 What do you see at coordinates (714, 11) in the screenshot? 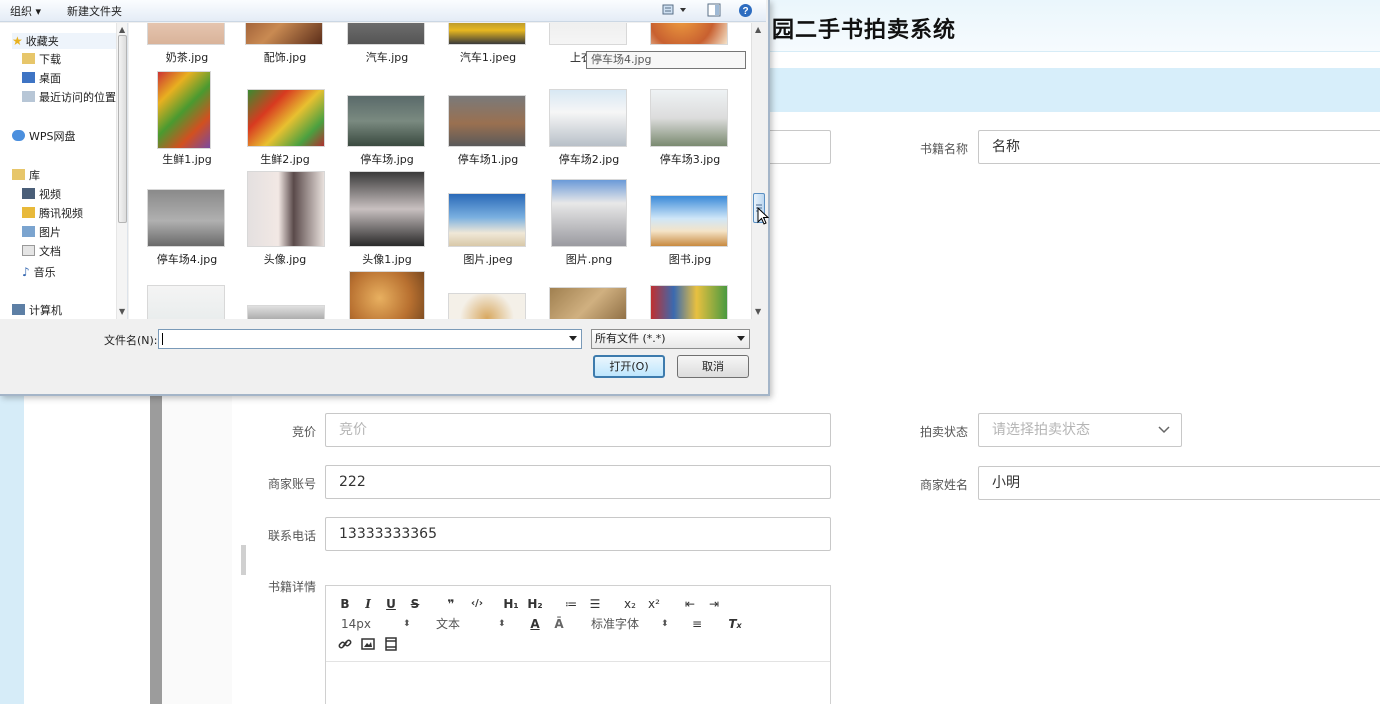
I see `preview-pane-icon` at bounding box center [714, 11].